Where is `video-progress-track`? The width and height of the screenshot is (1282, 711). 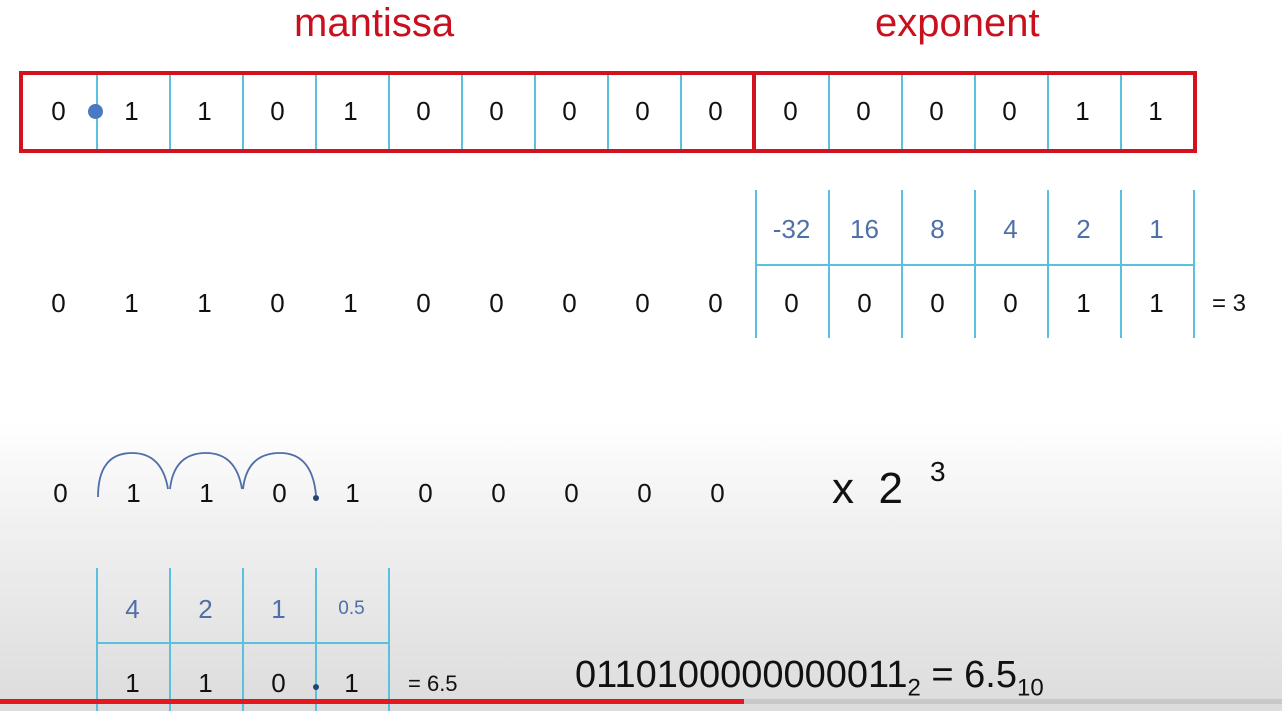 video-progress-track is located at coordinates (1013, 701).